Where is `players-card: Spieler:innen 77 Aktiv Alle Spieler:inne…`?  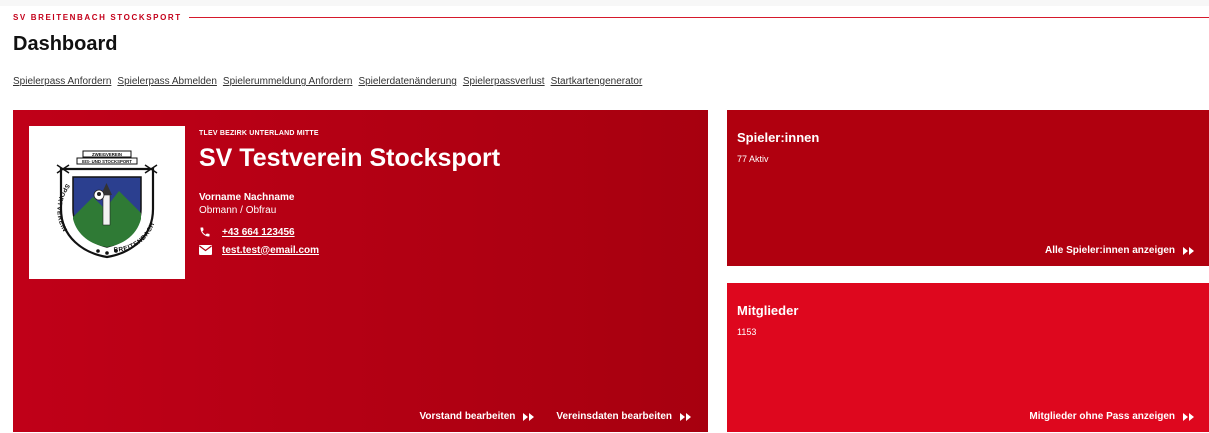
players-card: Spieler:innen 77 Aktiv Alle Spieler:inne… is located at coordinates (968, 188).